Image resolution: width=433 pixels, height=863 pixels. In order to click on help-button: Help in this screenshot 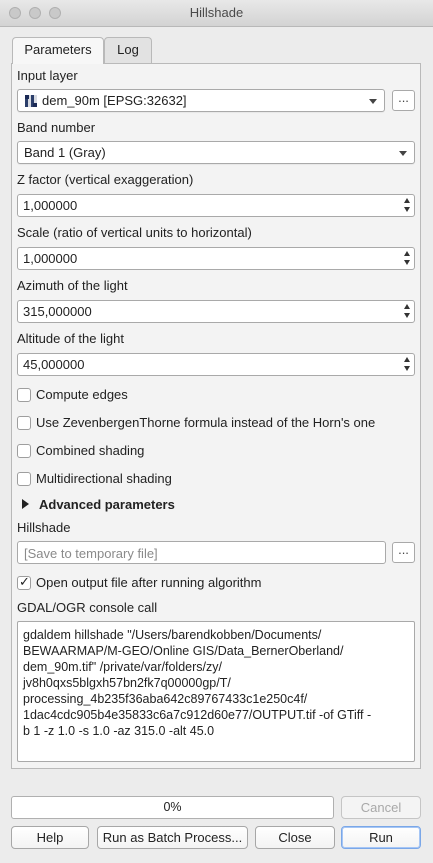, I will do `click(50, 837)`.